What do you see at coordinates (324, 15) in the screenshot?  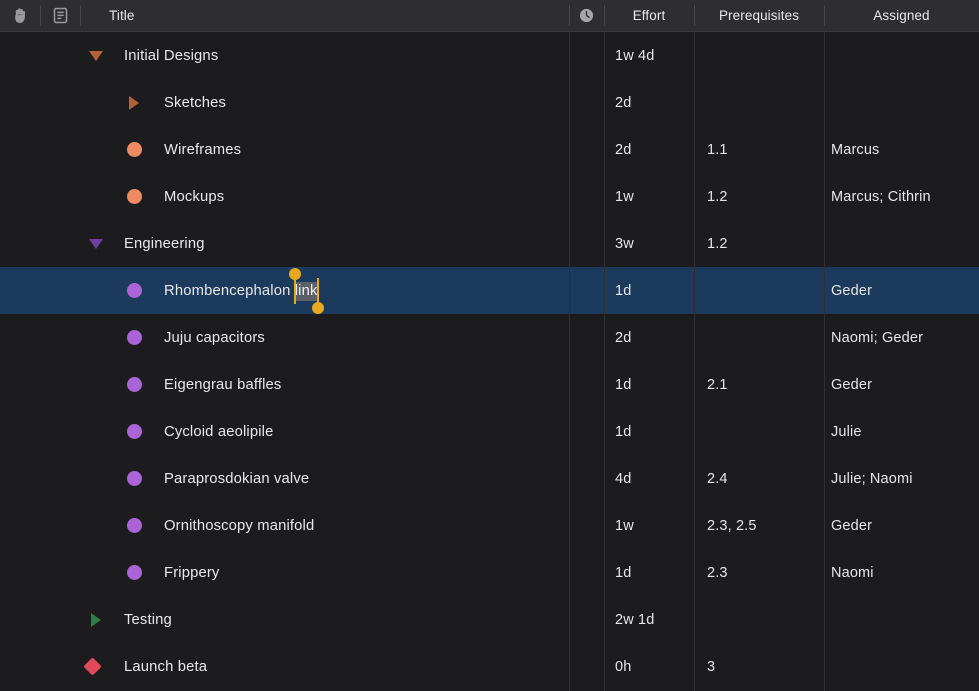 I see `column-header-title: Title` at bounding box center [324, 15].